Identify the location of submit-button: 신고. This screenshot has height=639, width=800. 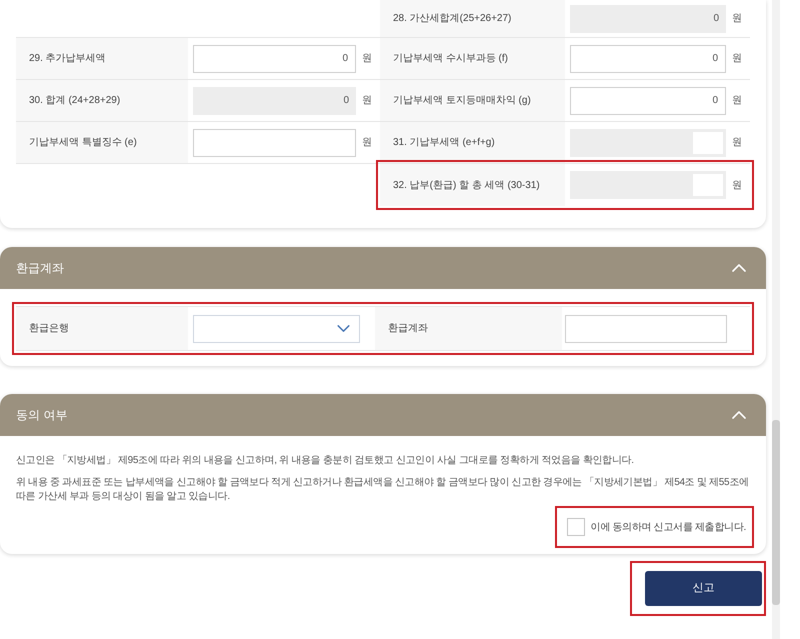
(703, 588).